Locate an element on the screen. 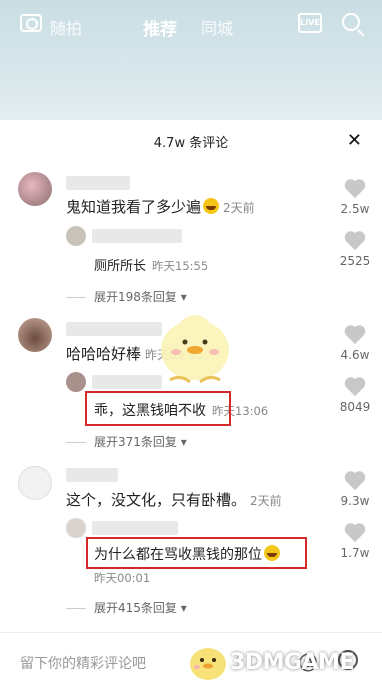 Image resolution: width=382 pixels, height=689 pixels. like-button: 9.3w is located at coordinates (355, 490).